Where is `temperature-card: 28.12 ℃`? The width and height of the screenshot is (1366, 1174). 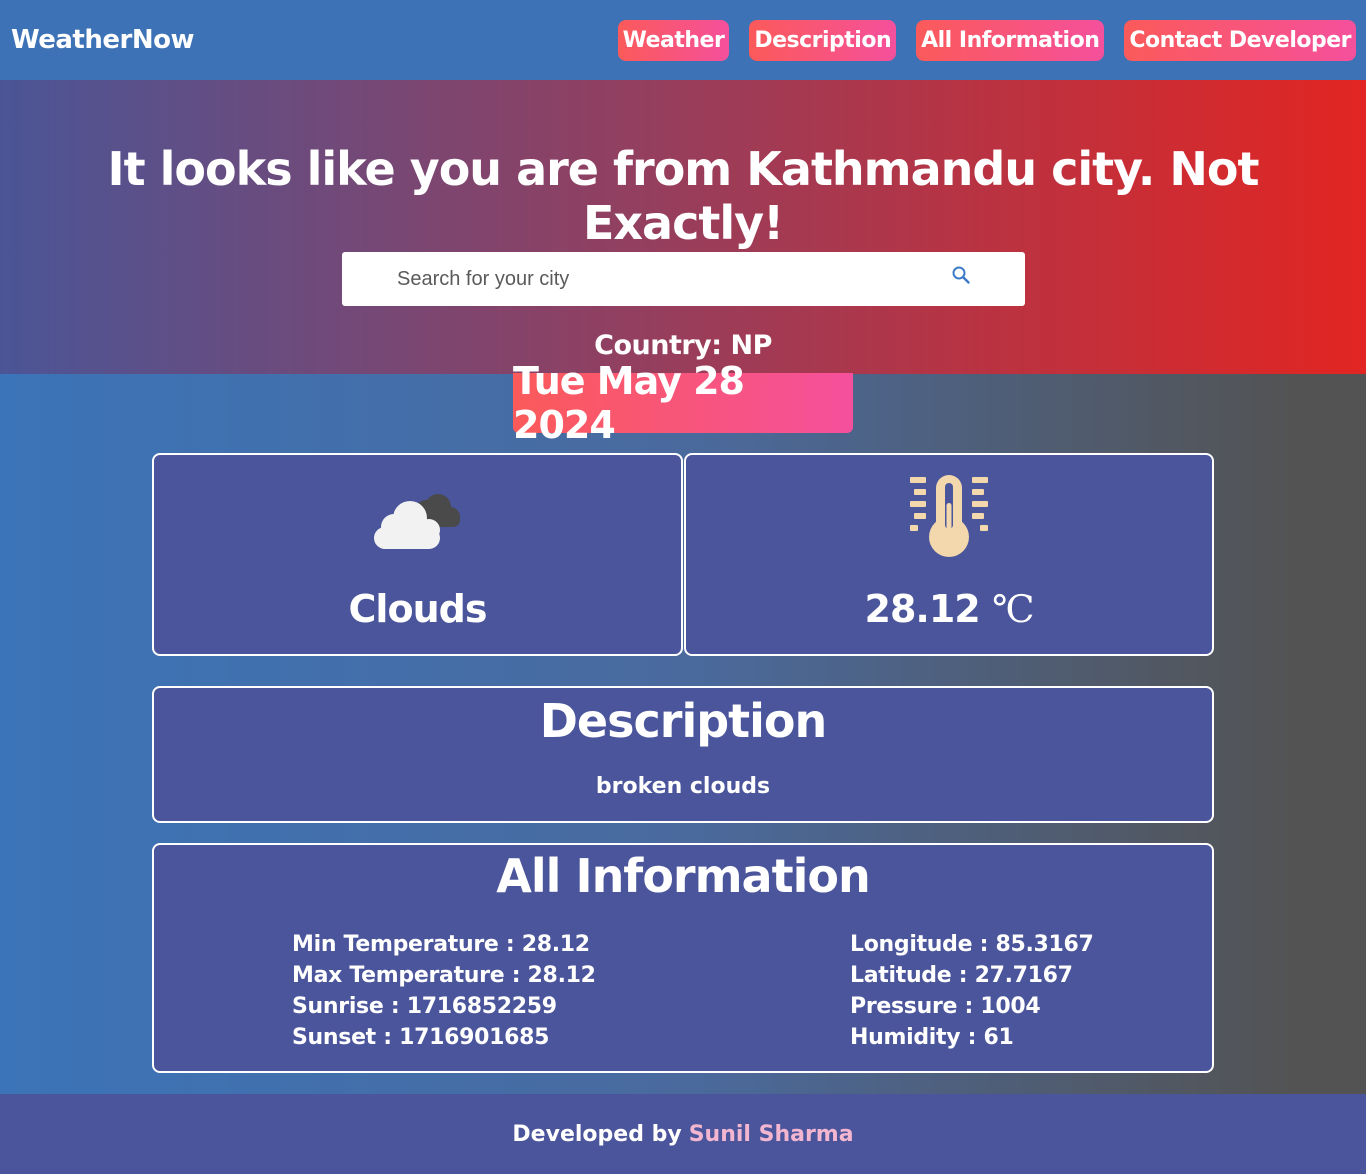
temperature-card: 28.12 ℃ is located at coordinates (949, 554).